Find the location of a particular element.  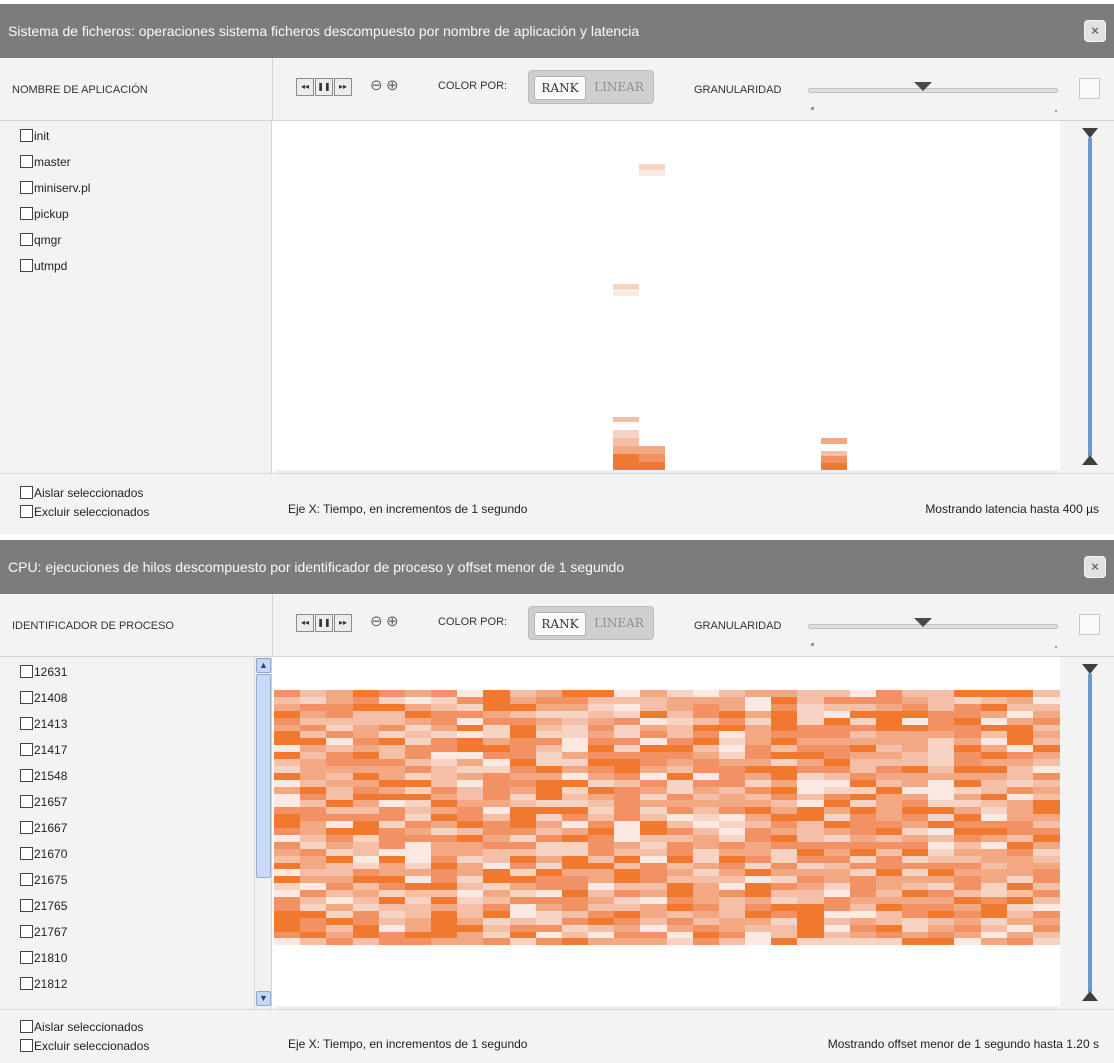

list-item: 21812 is located at coordinates (135, 984).